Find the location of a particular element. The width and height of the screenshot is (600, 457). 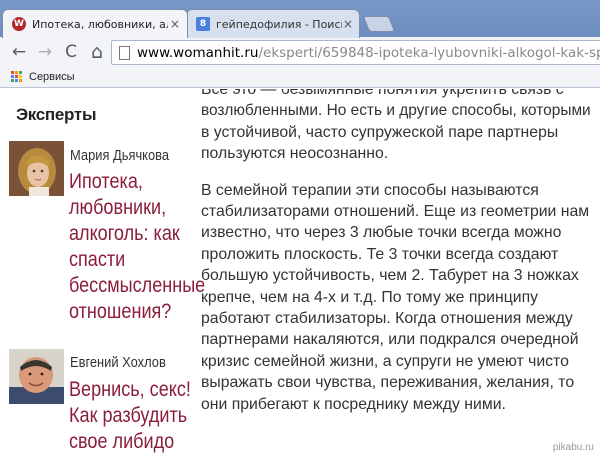

article-line: бессмысленные is located at coordinates (137, 285).